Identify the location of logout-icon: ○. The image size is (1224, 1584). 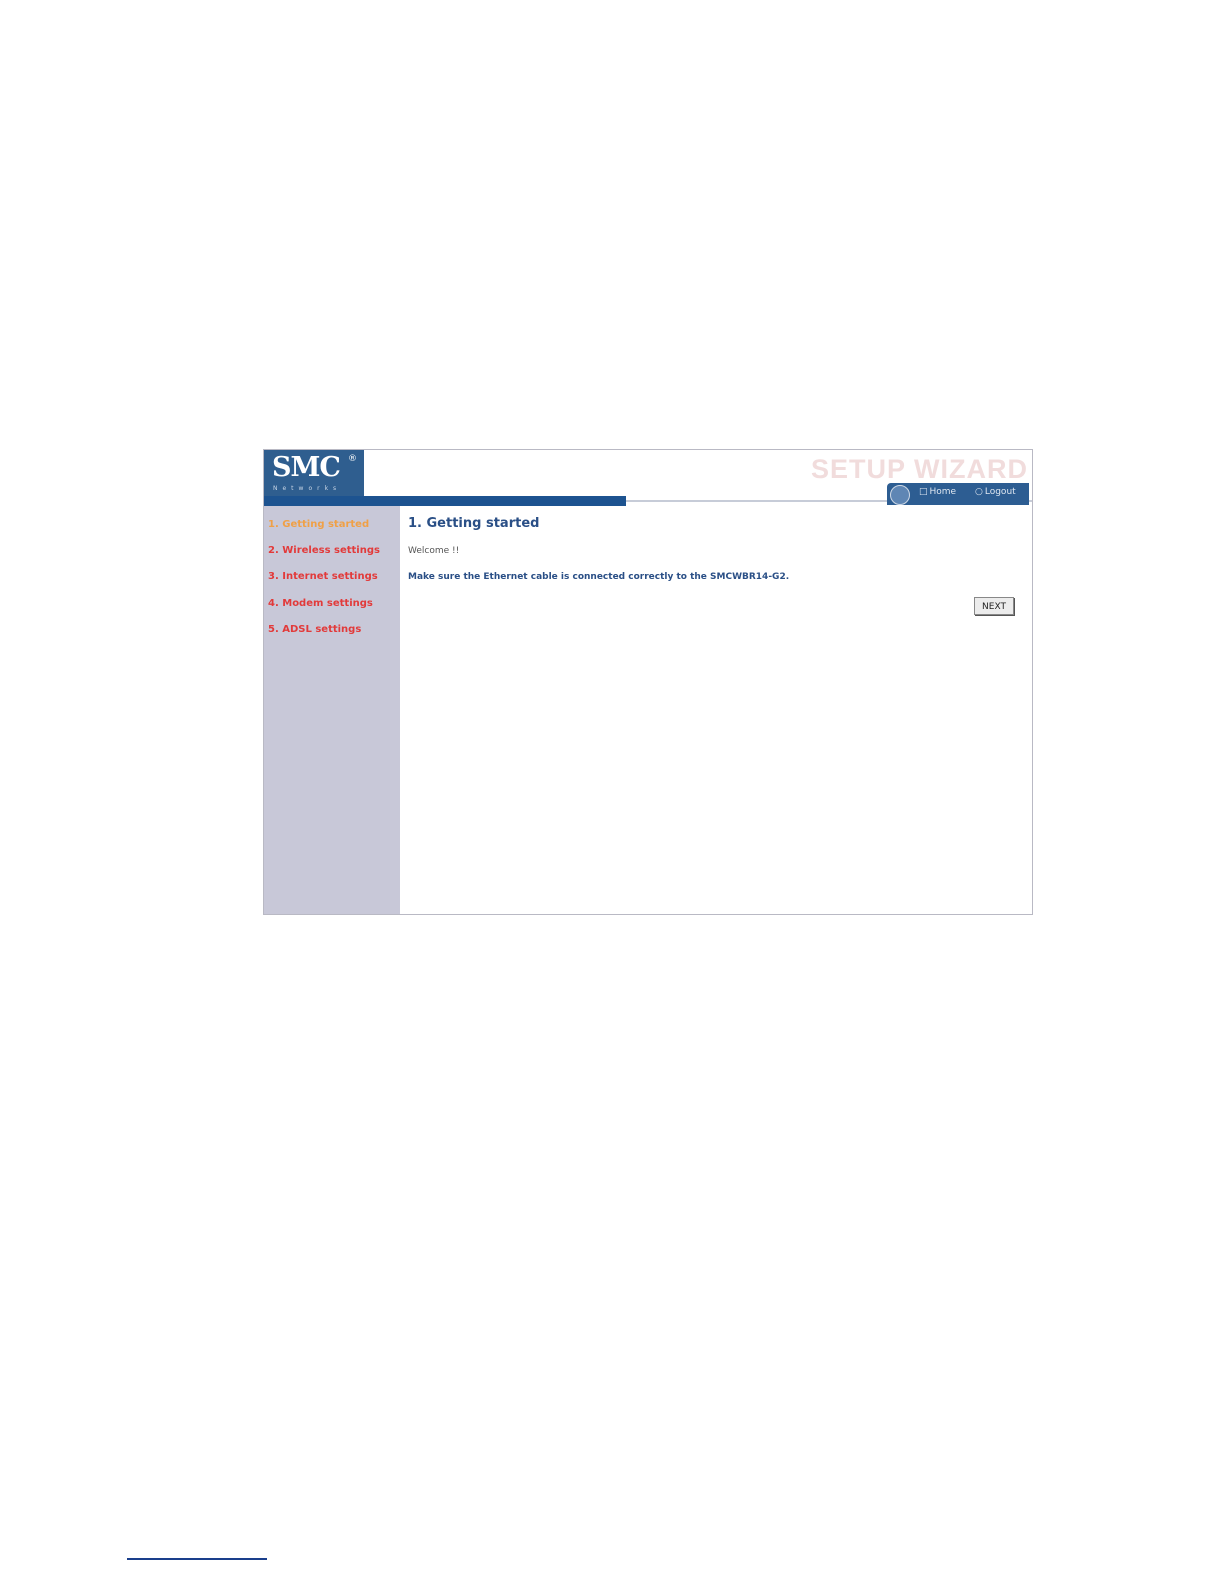
(979, 492).